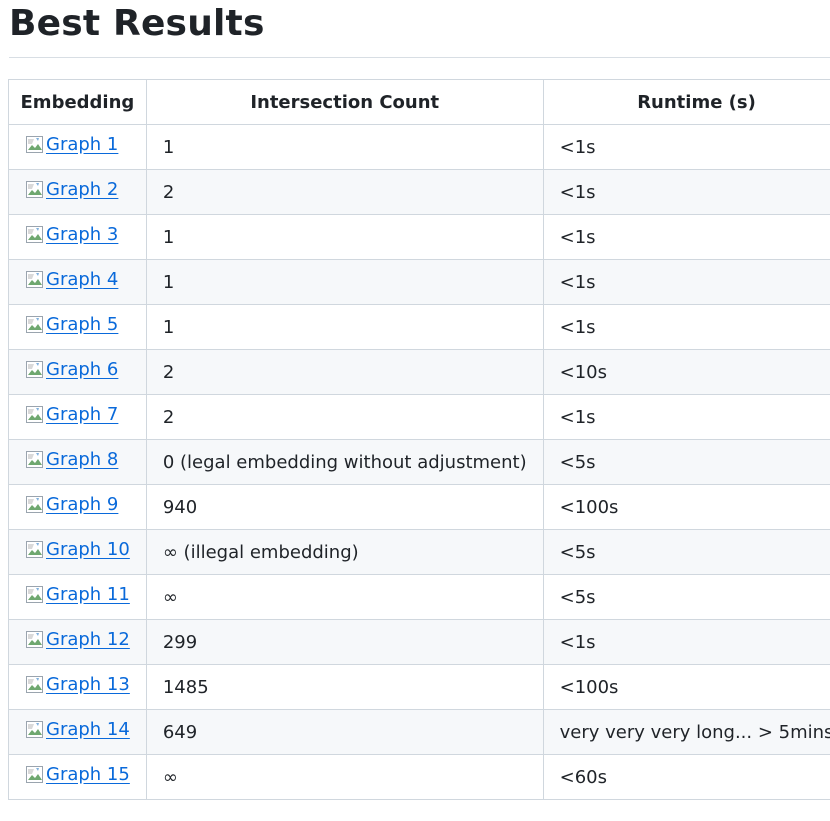  I want to click on graph-link: Graph 14, so click(77, 729).